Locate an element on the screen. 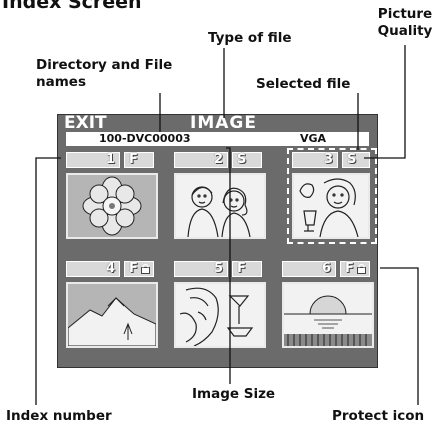 The height and width of the screenshot is (428, 440). callout-protect-icon: Protect icon is located at coordinates (378, 416).